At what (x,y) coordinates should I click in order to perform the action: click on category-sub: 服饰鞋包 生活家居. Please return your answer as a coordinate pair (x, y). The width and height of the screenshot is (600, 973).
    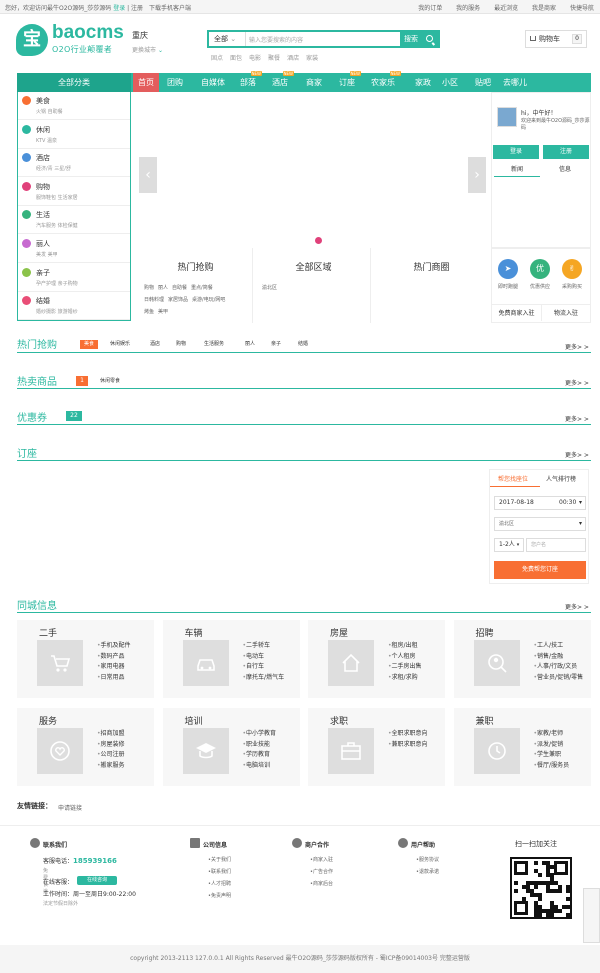
    Looking at the image, I should click on (57, 197).